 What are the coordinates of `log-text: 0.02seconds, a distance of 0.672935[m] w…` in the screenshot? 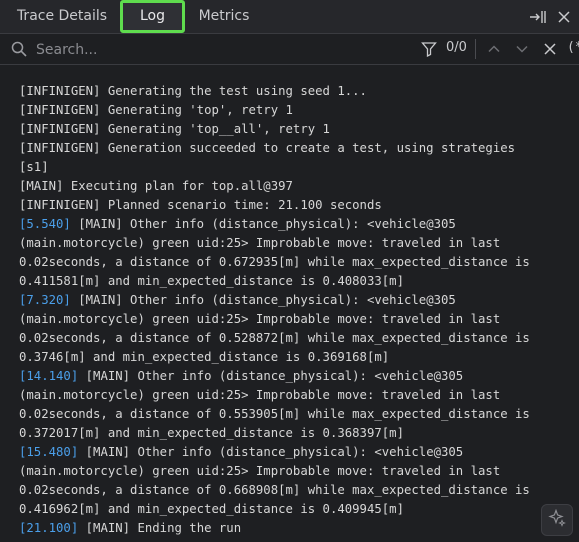 It's located at (274, 262).